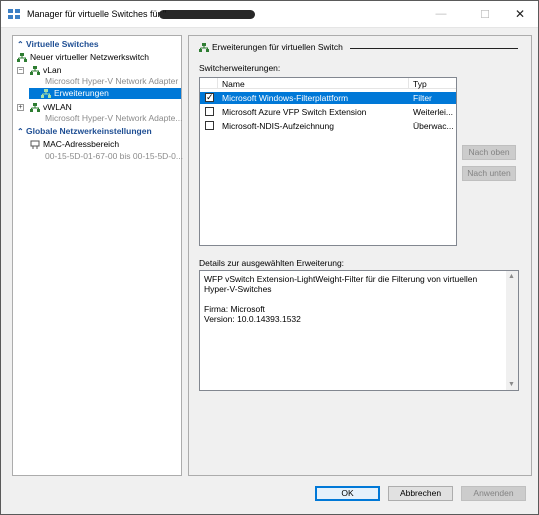 The height and width of the screenshot is (515, 539). I want to click on maximize-icon: ☐, so click(485, 14).